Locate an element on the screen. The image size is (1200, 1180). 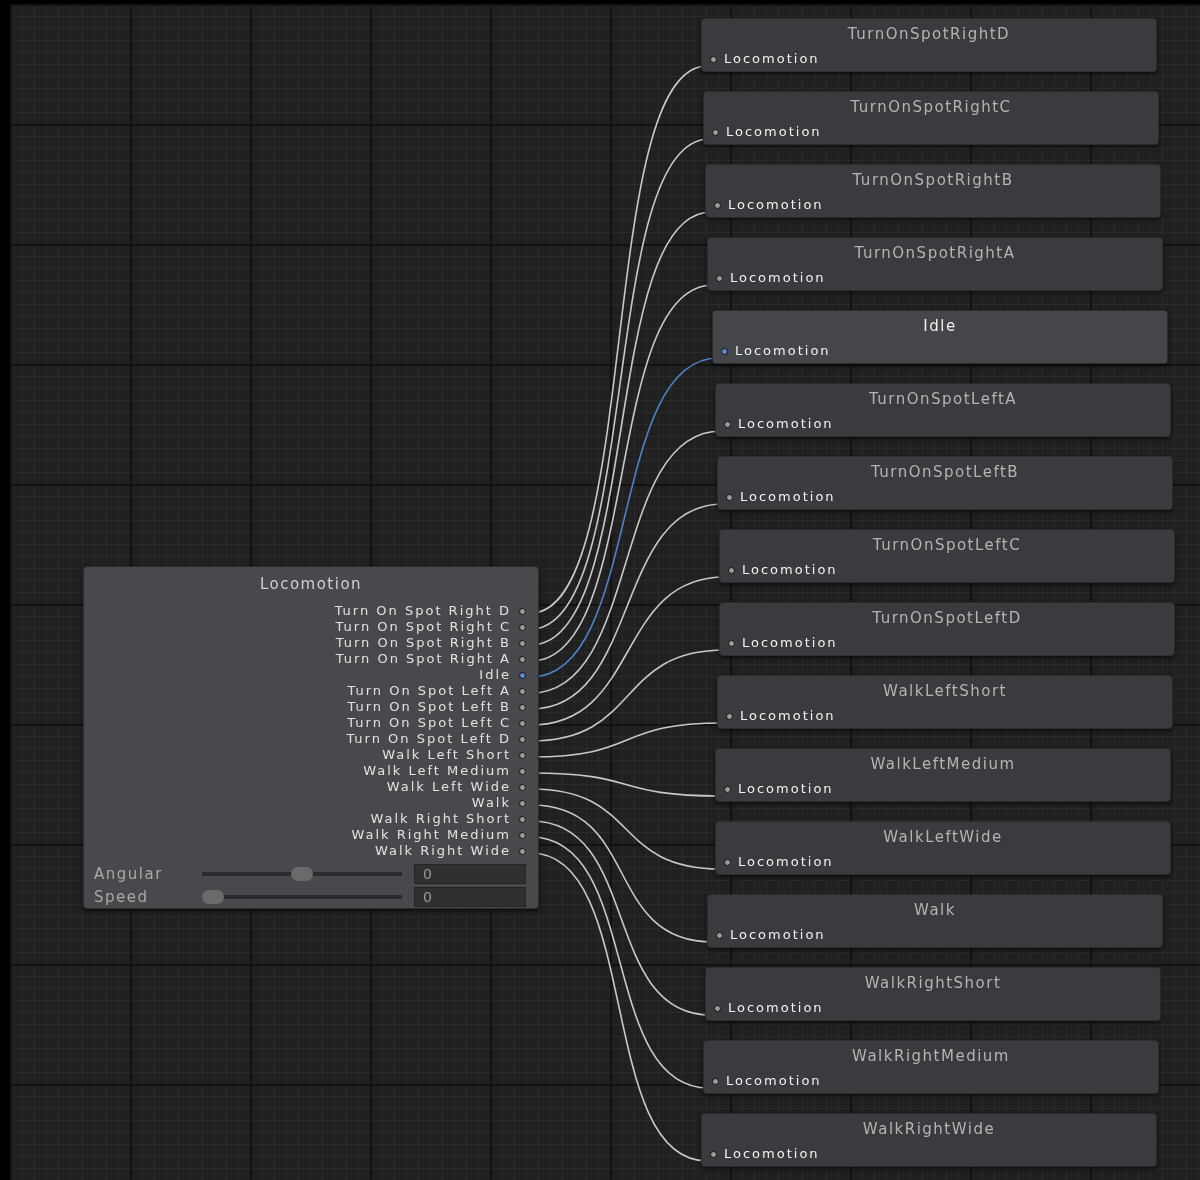
output-label: Turn On Spot Left C is located at coordinates (429, 723).